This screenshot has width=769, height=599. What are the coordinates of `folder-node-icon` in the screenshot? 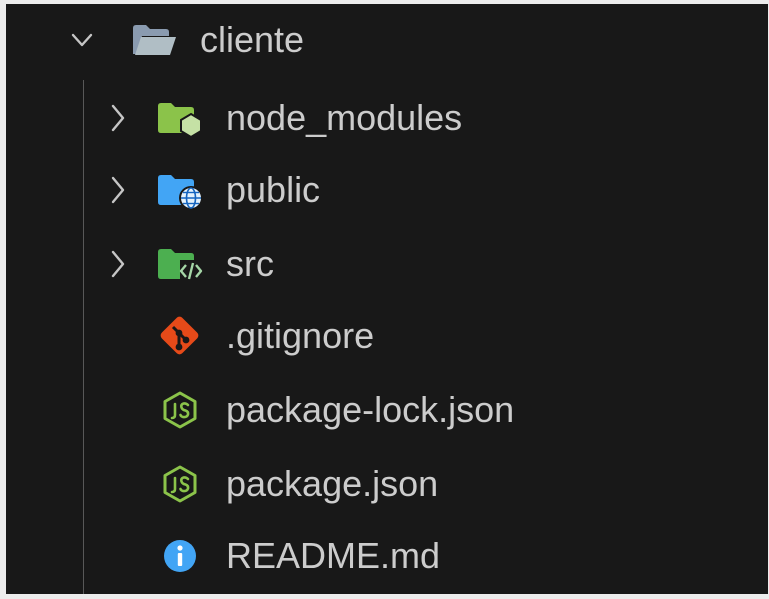 It's located at (180, 120).